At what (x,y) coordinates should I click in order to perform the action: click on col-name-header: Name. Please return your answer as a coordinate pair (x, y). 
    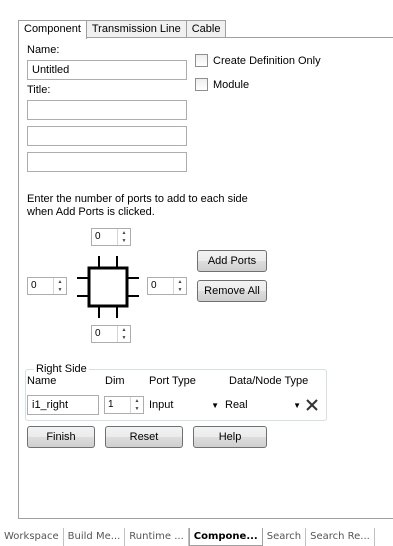
    Looking at the image, I should click on (42, 381).